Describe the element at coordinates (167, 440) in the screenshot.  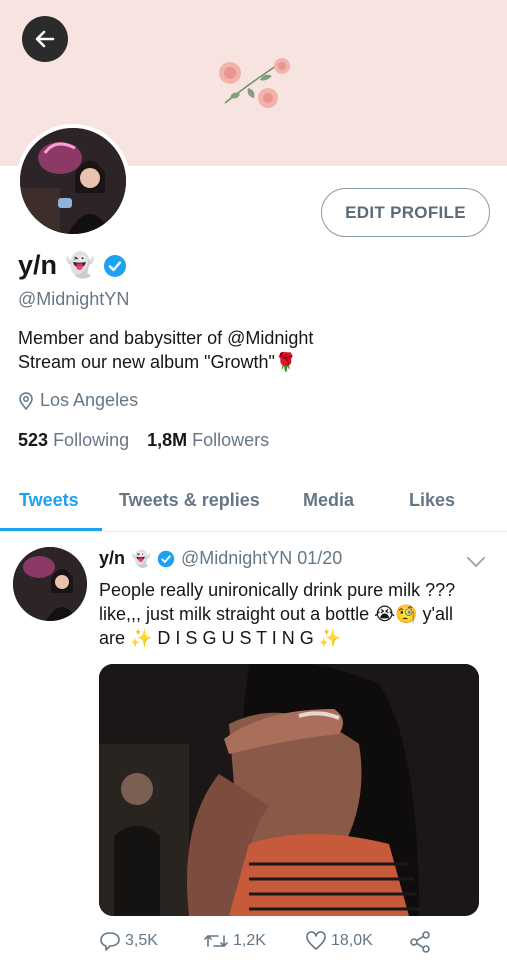
I see `followers-count: 1,8M` at that location.